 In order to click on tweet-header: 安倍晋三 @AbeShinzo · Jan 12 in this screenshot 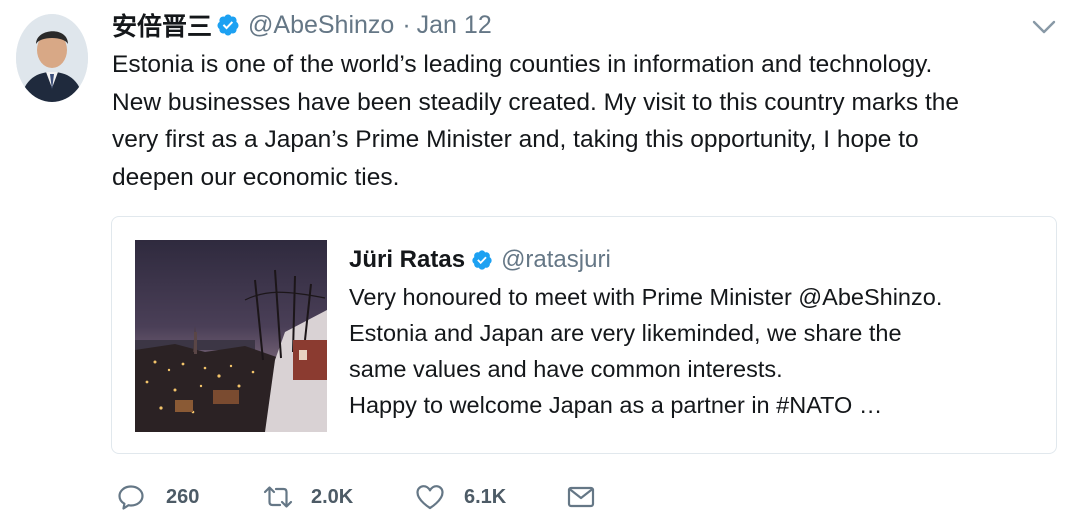, I will do `click(302, 25)`.